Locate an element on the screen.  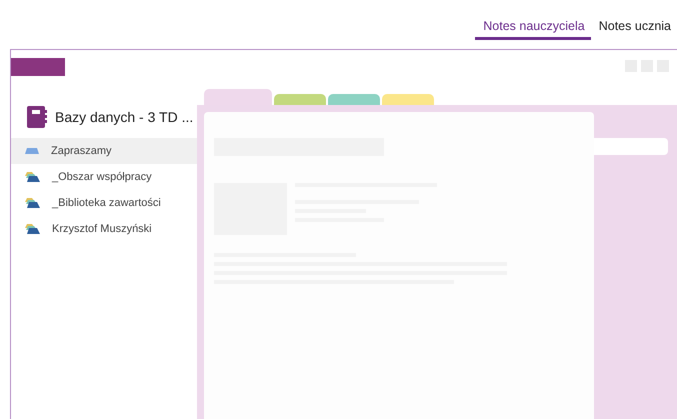
section-icon is located at coordinates (32, 151).